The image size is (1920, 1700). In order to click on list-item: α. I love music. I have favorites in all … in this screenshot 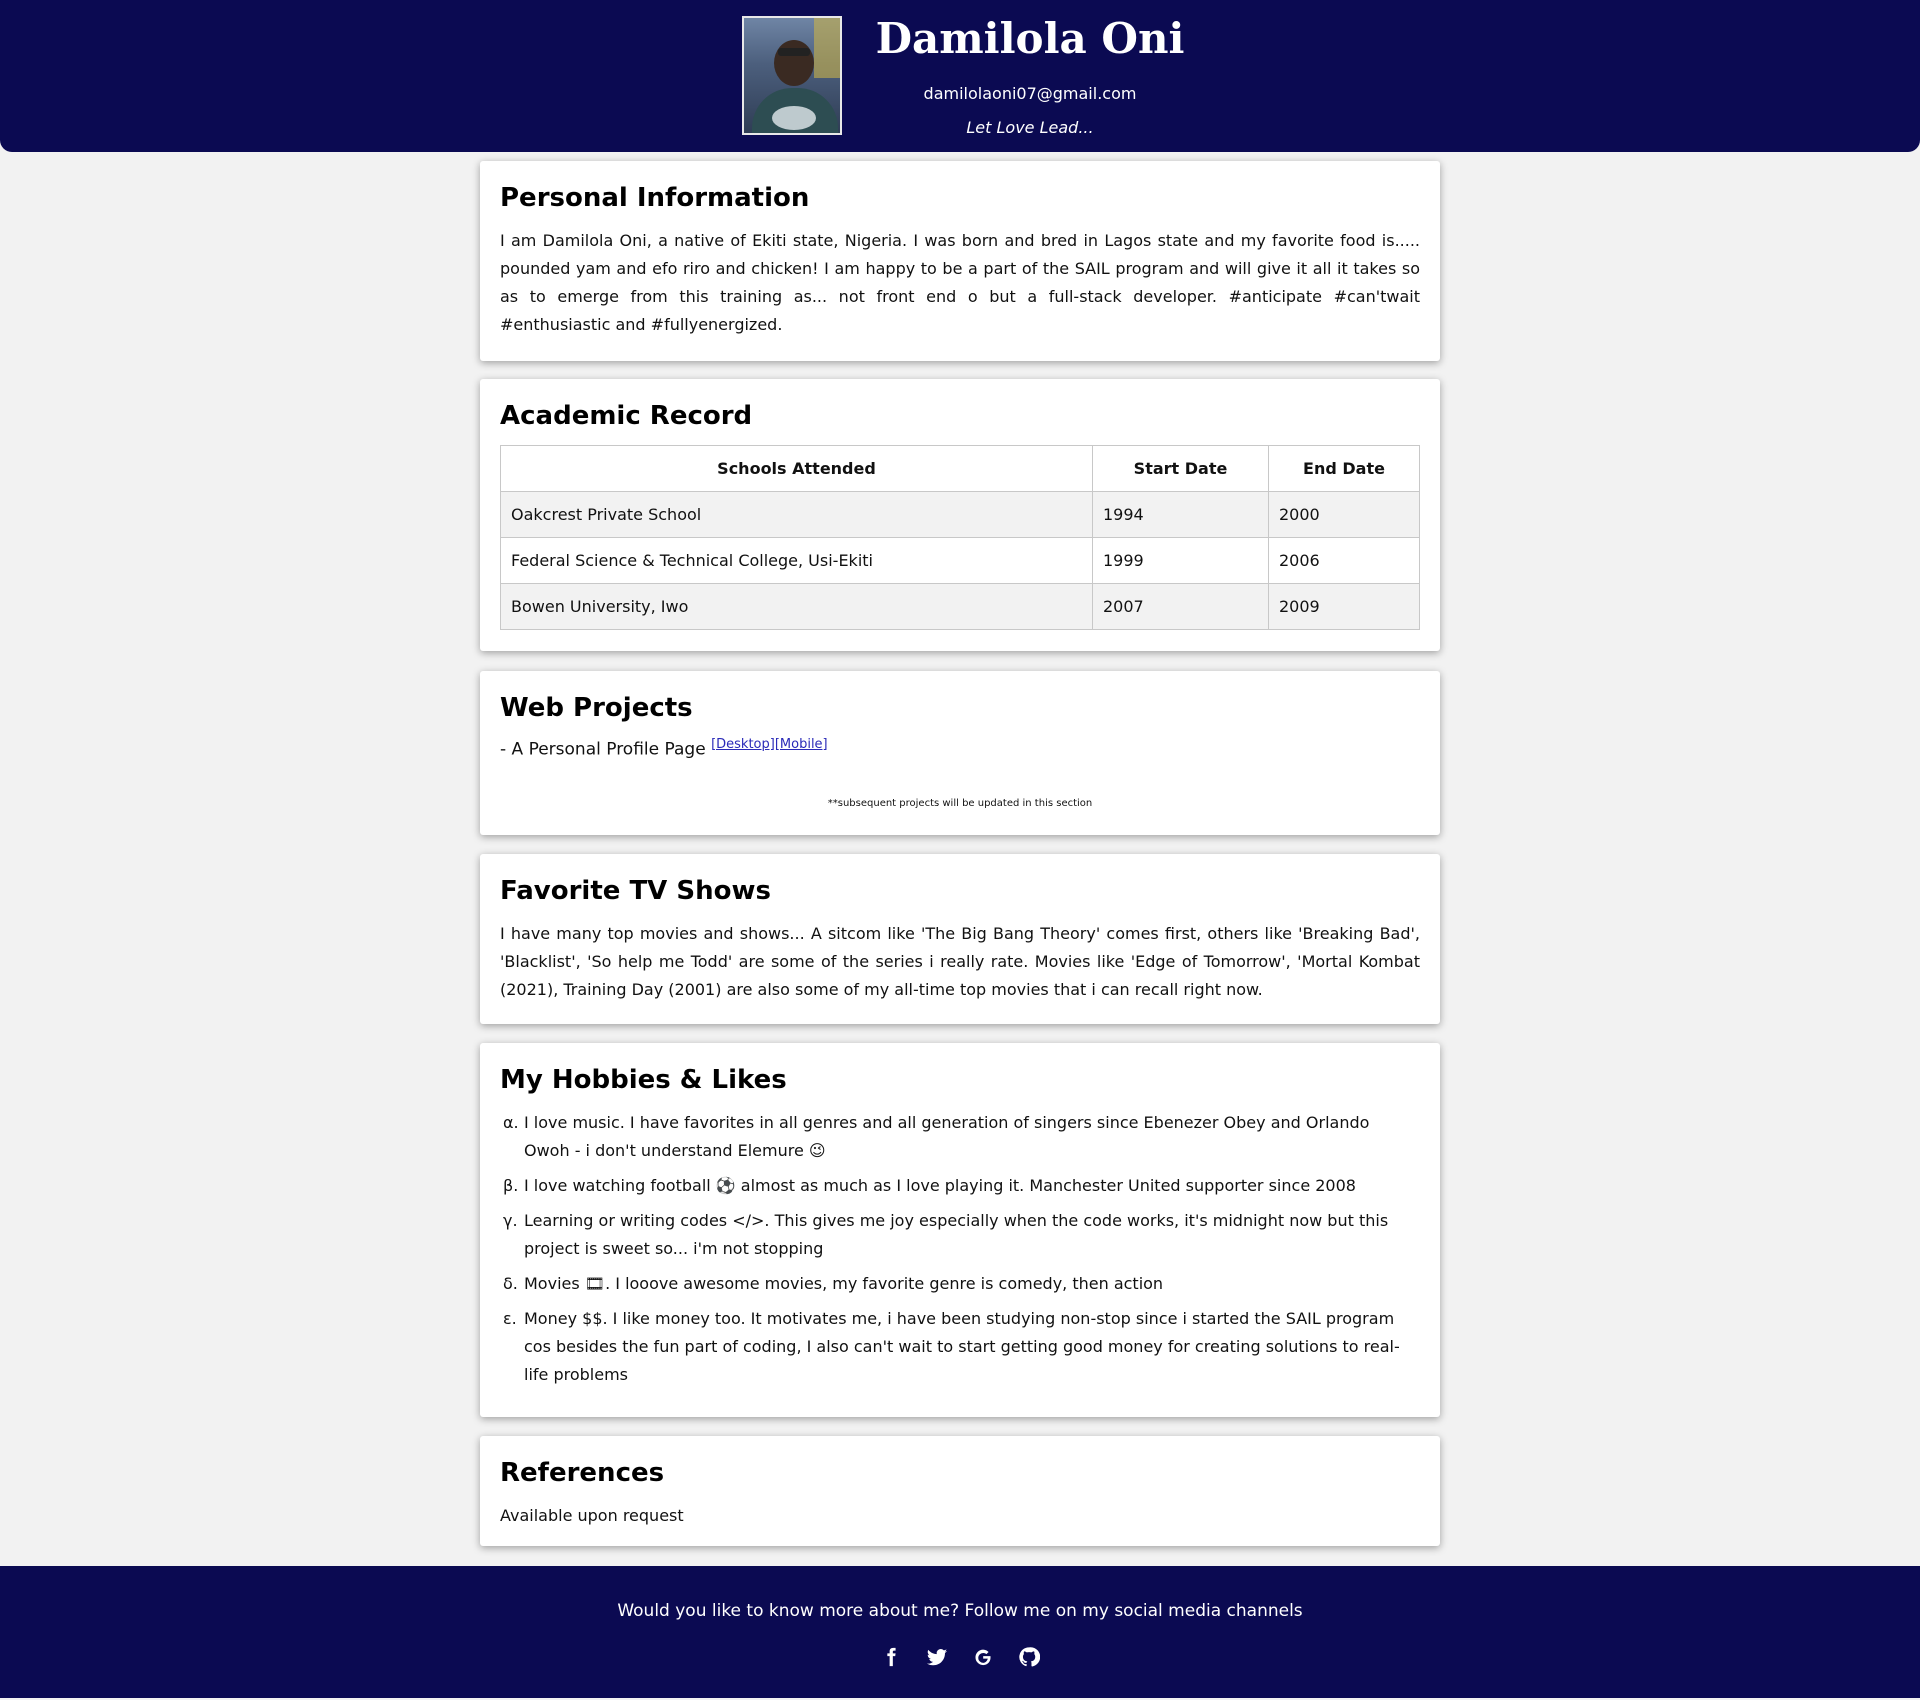, I will do `click(960, 1137)`.